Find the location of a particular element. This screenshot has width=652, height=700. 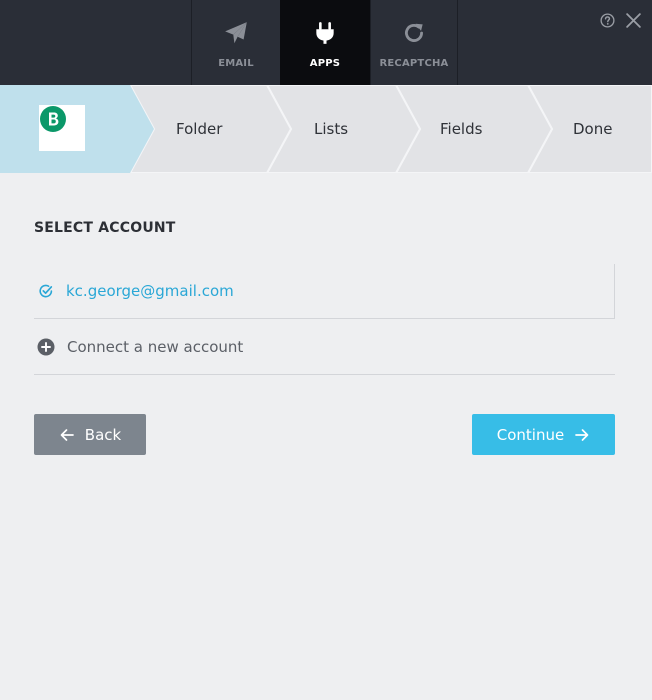

tab-apps: APPS is located at coordinates (325, 42).